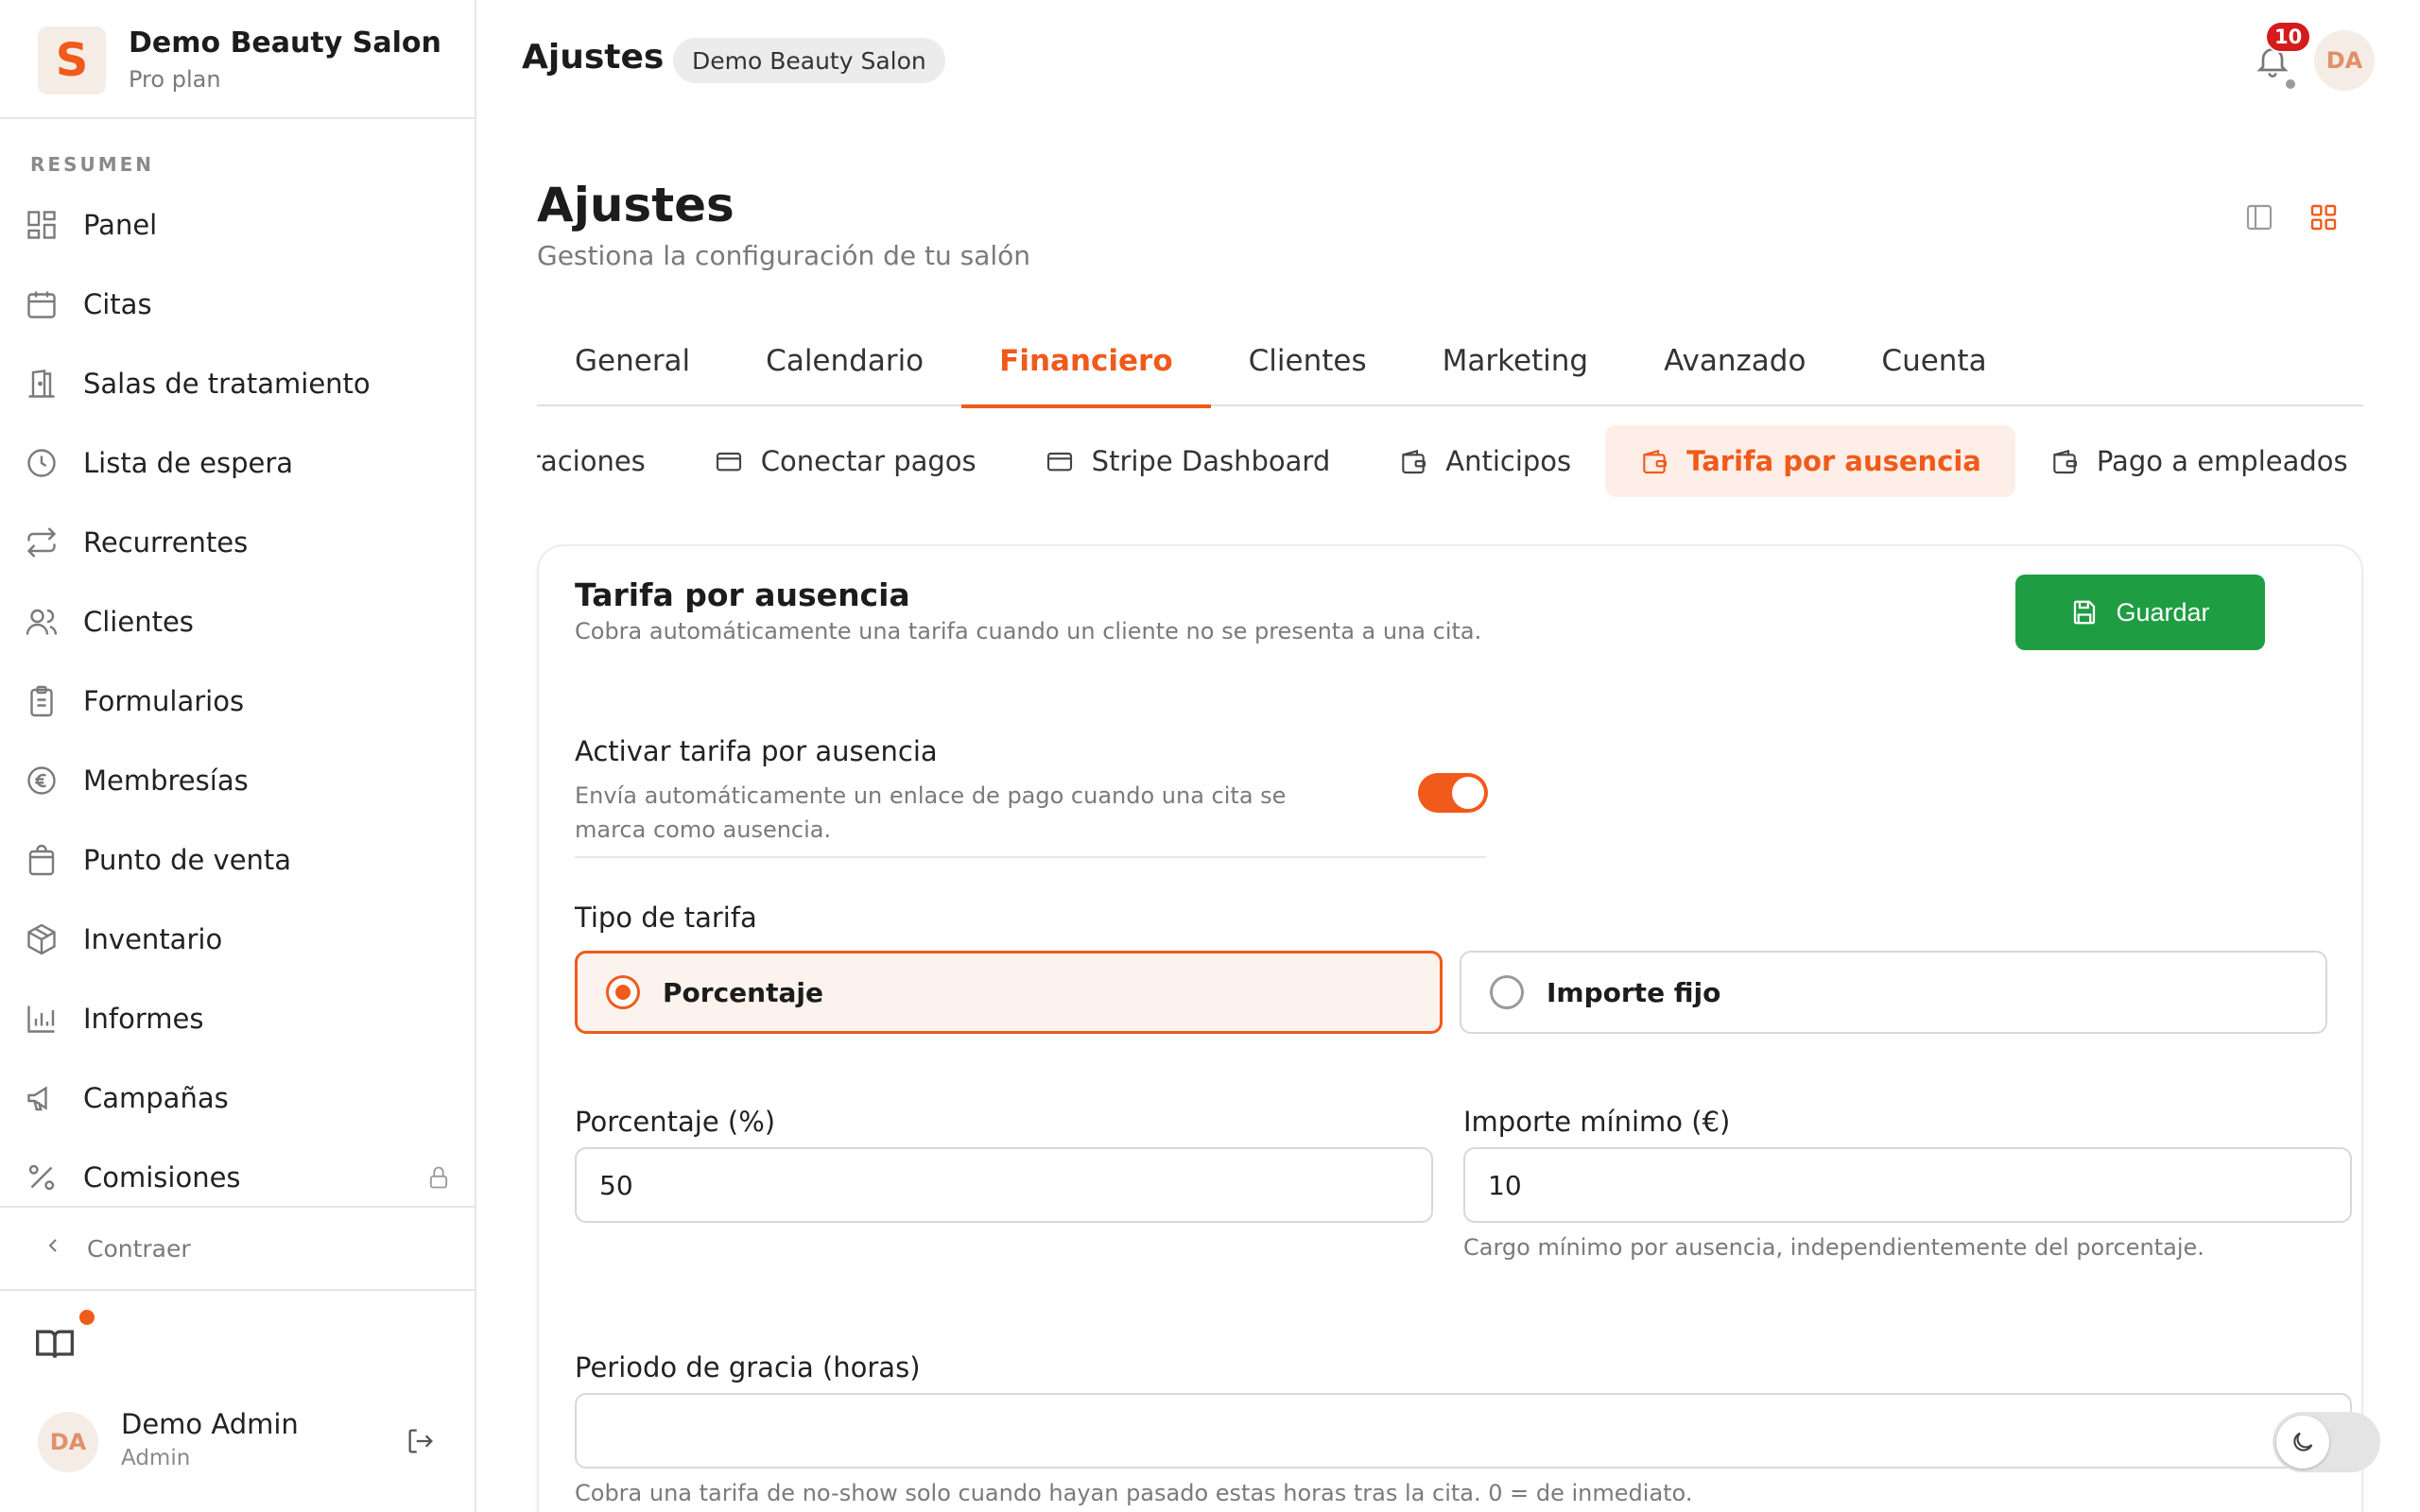 The width and height of the screenshot is (2420, 1512). What do you see at coordinates (175, 79) in the screenshot?
I see `brand-plan: Pro plan` at bounding box center [175, 79].